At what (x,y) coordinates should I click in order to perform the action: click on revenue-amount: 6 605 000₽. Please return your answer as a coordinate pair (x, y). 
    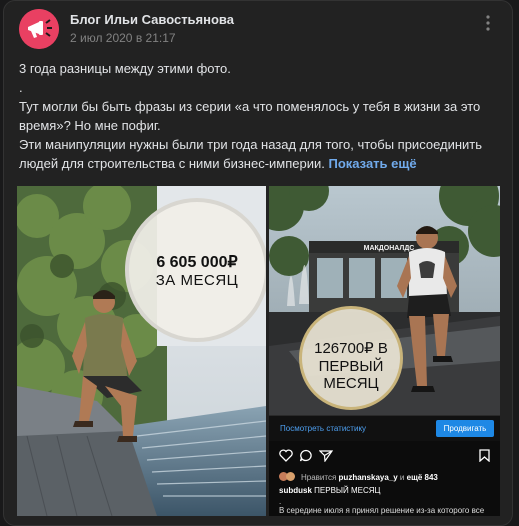
    Looking at the image, I should click on (197, 262).